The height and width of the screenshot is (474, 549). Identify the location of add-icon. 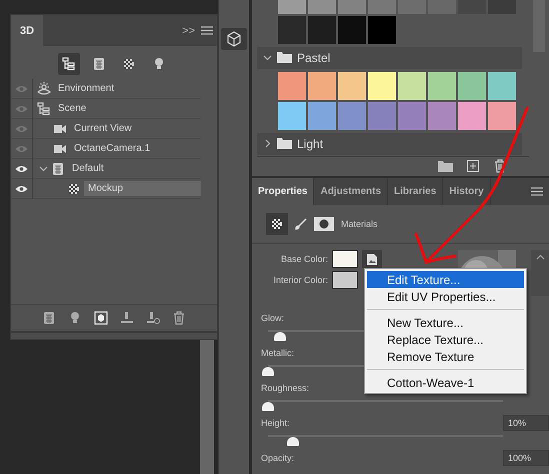
(473, 166).